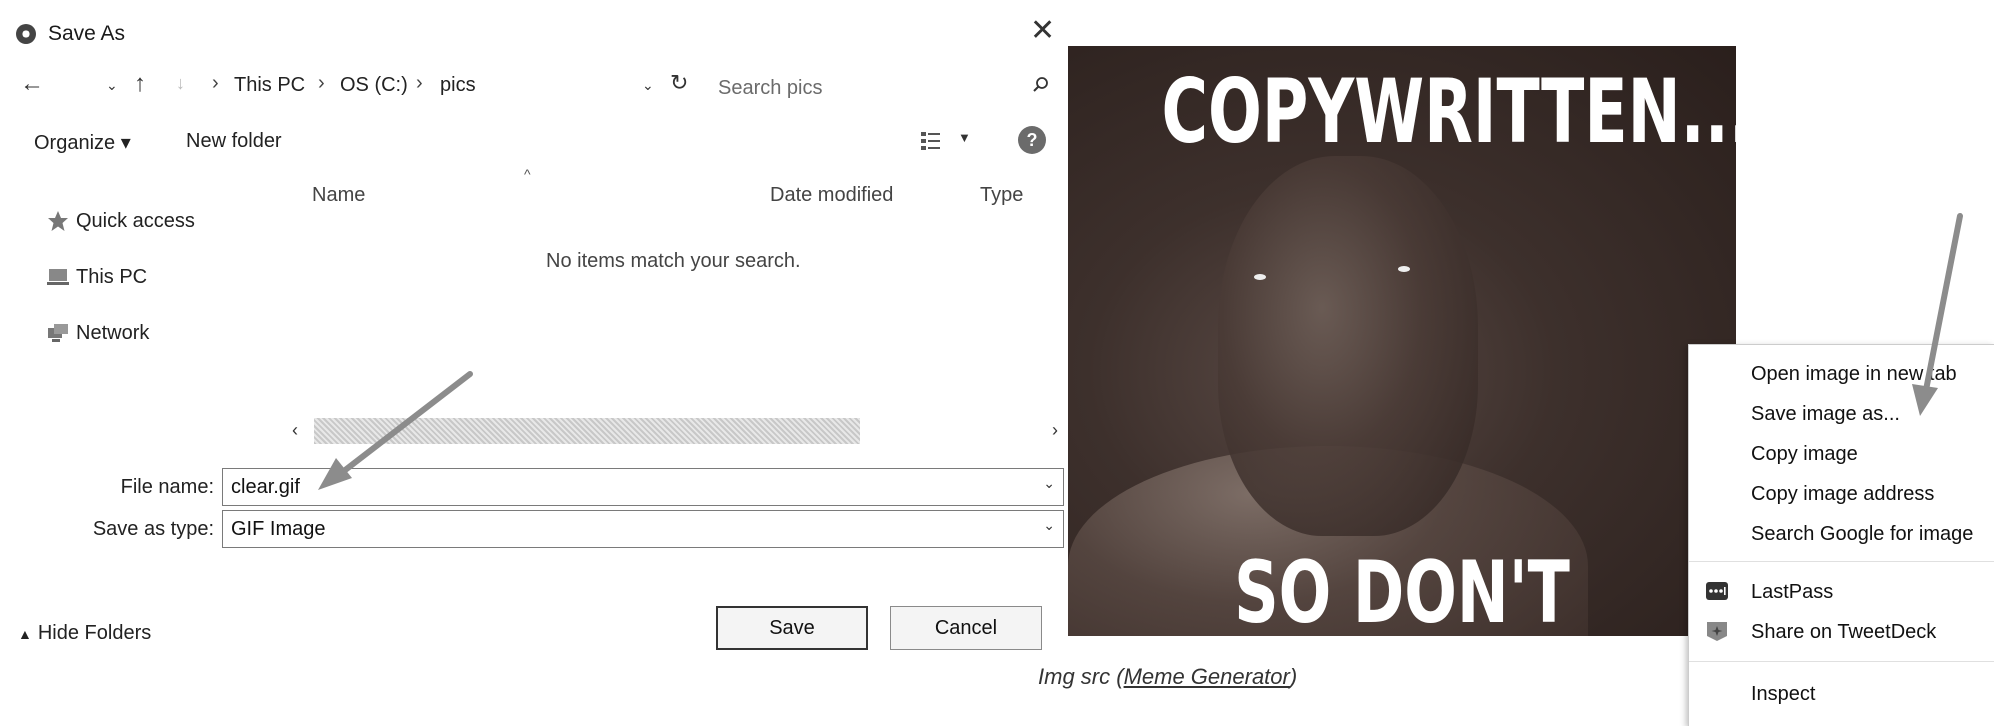 This screenshot has width=1994, height=726. What do you see at coordinates (113, 332) in the screenshot?
I see `nav-item-label: Network` at bounding box center [113, 332].